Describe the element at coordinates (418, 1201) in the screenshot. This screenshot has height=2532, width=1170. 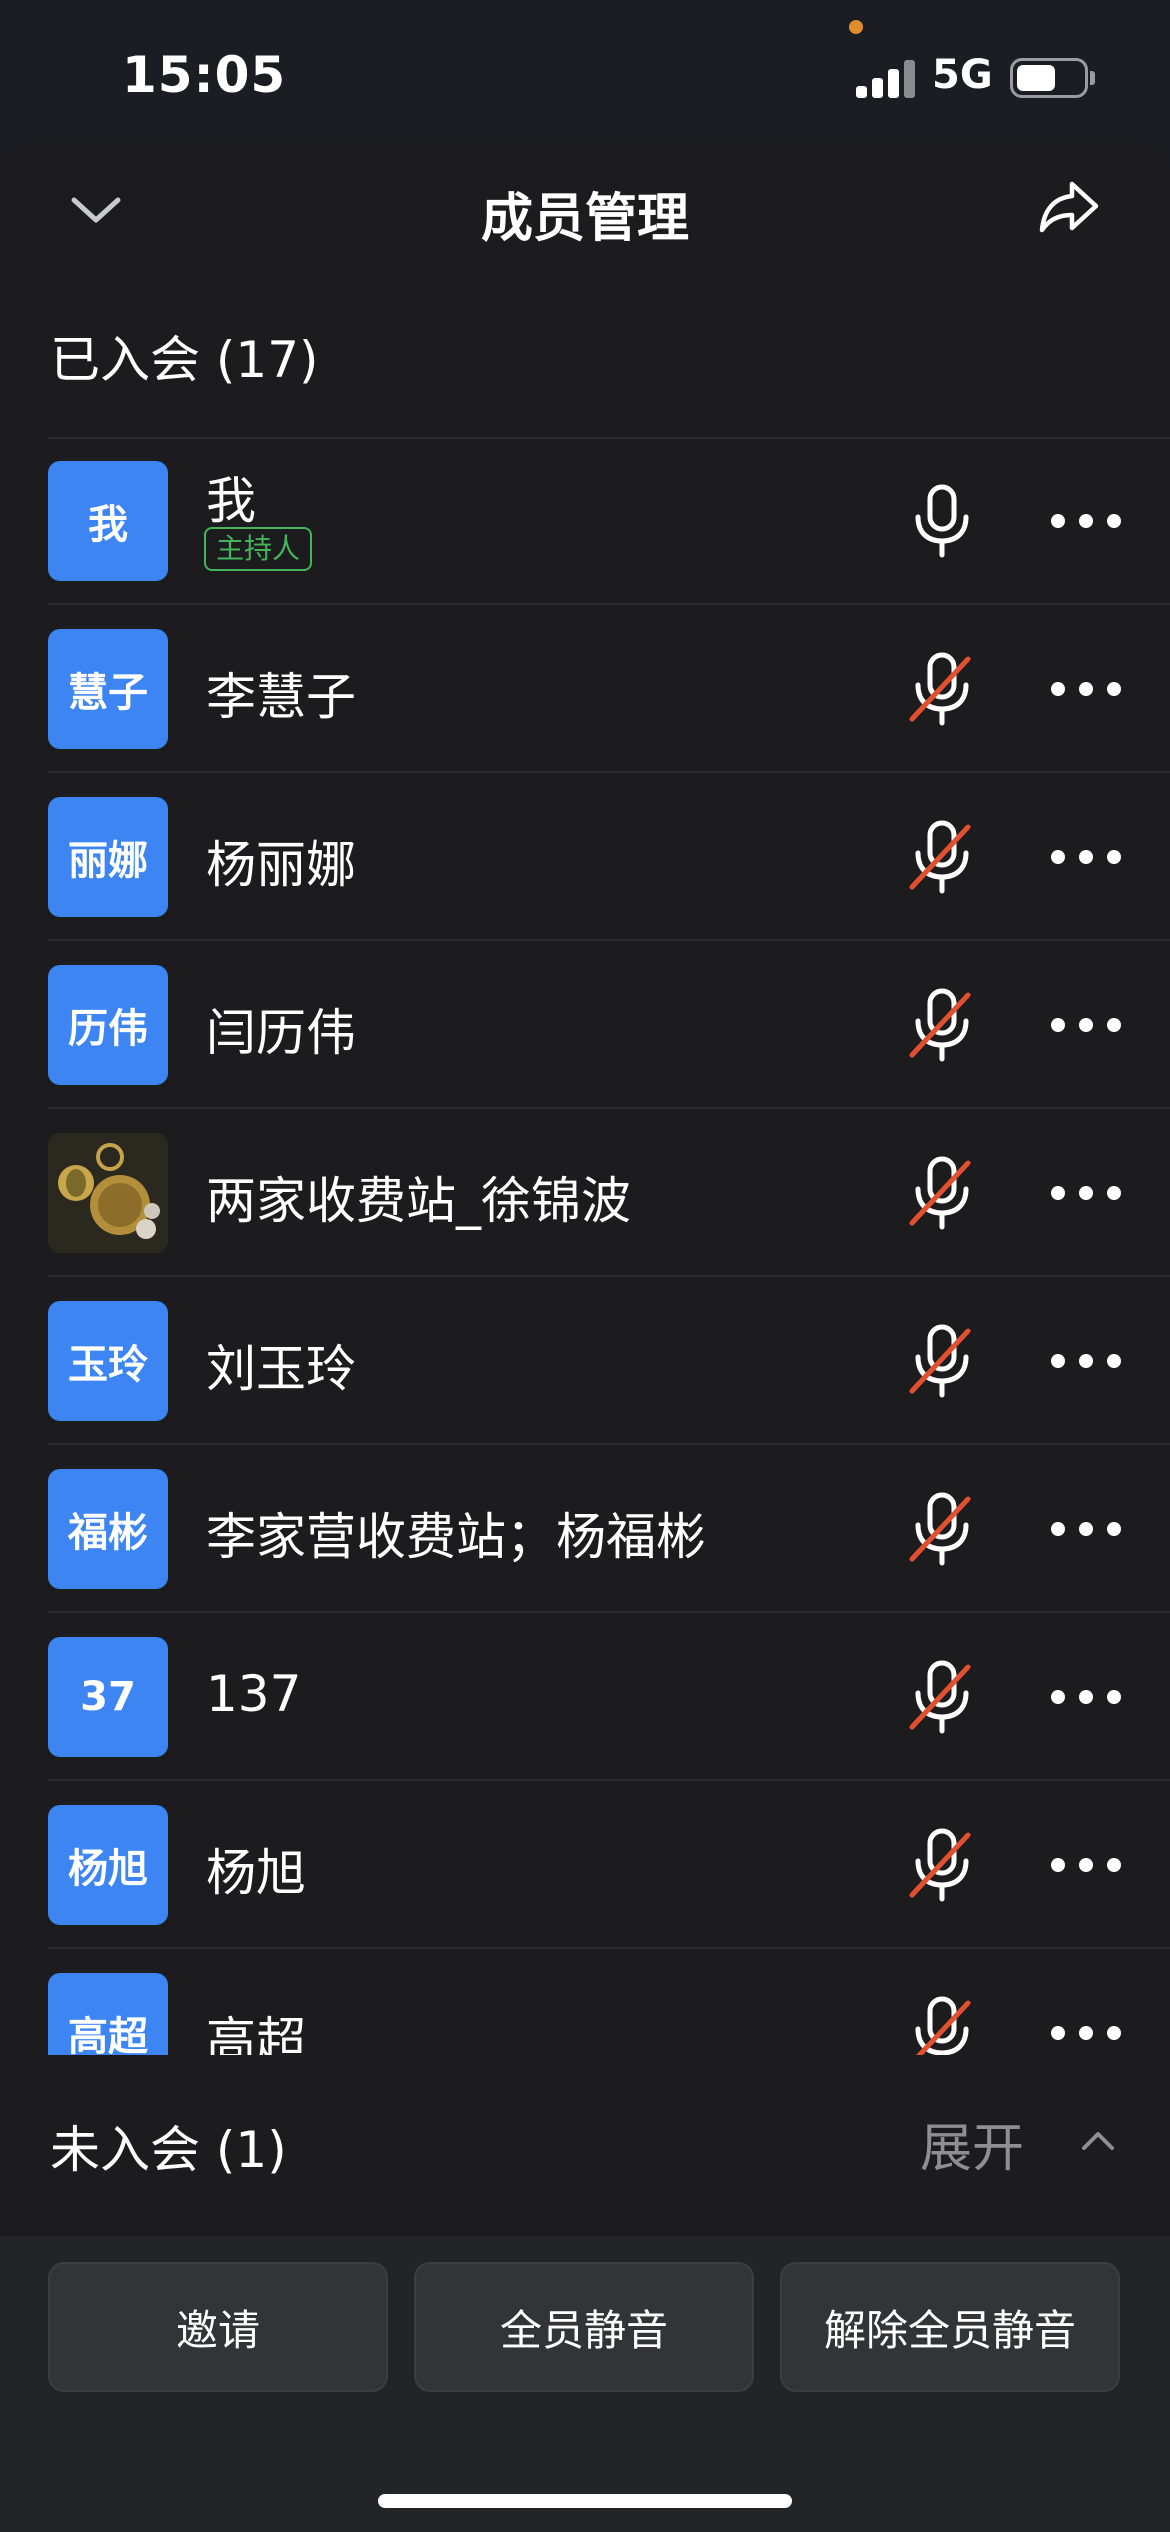
I see `member-name: 两家收费站_徐锦波` at that location.